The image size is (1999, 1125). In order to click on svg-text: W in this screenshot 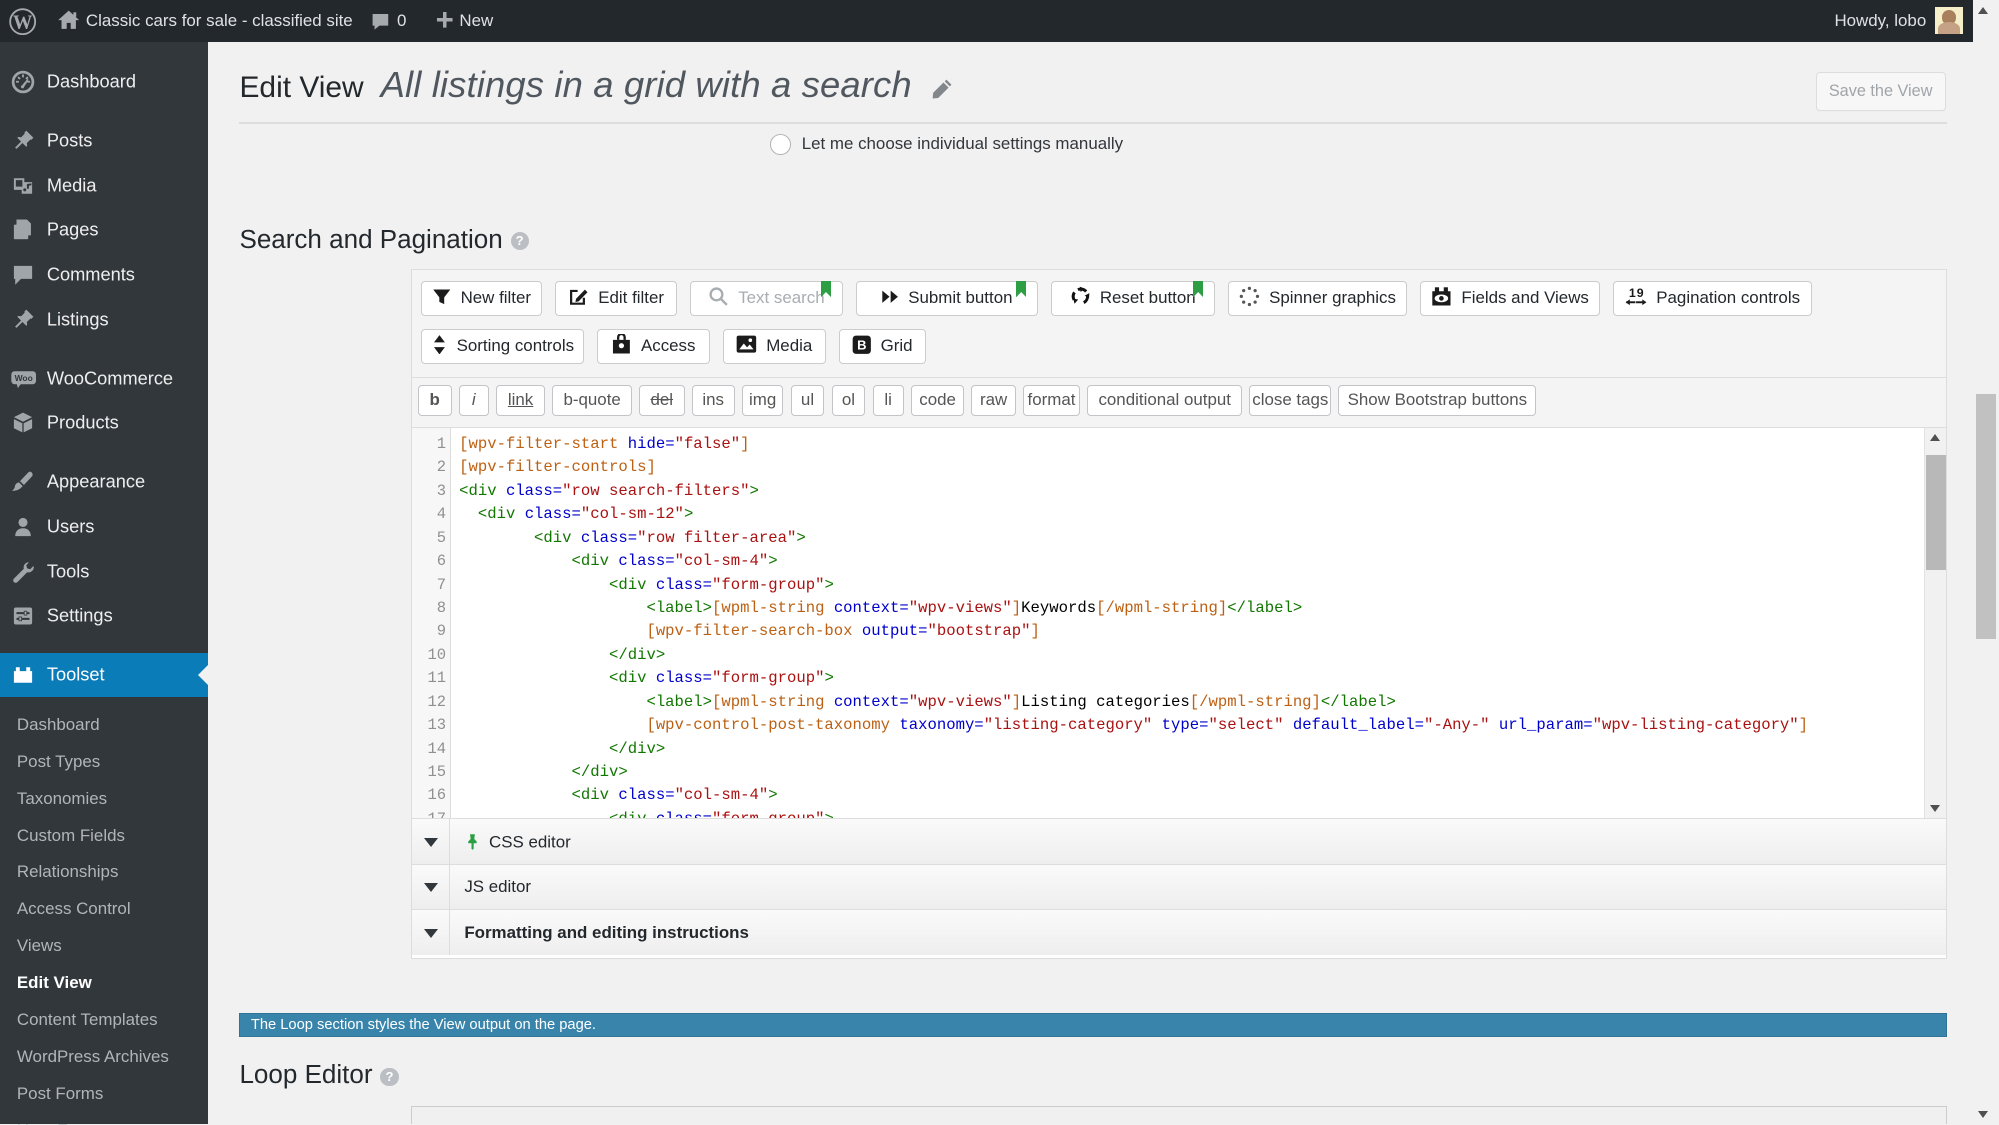, I will do `click(23, 22)`.